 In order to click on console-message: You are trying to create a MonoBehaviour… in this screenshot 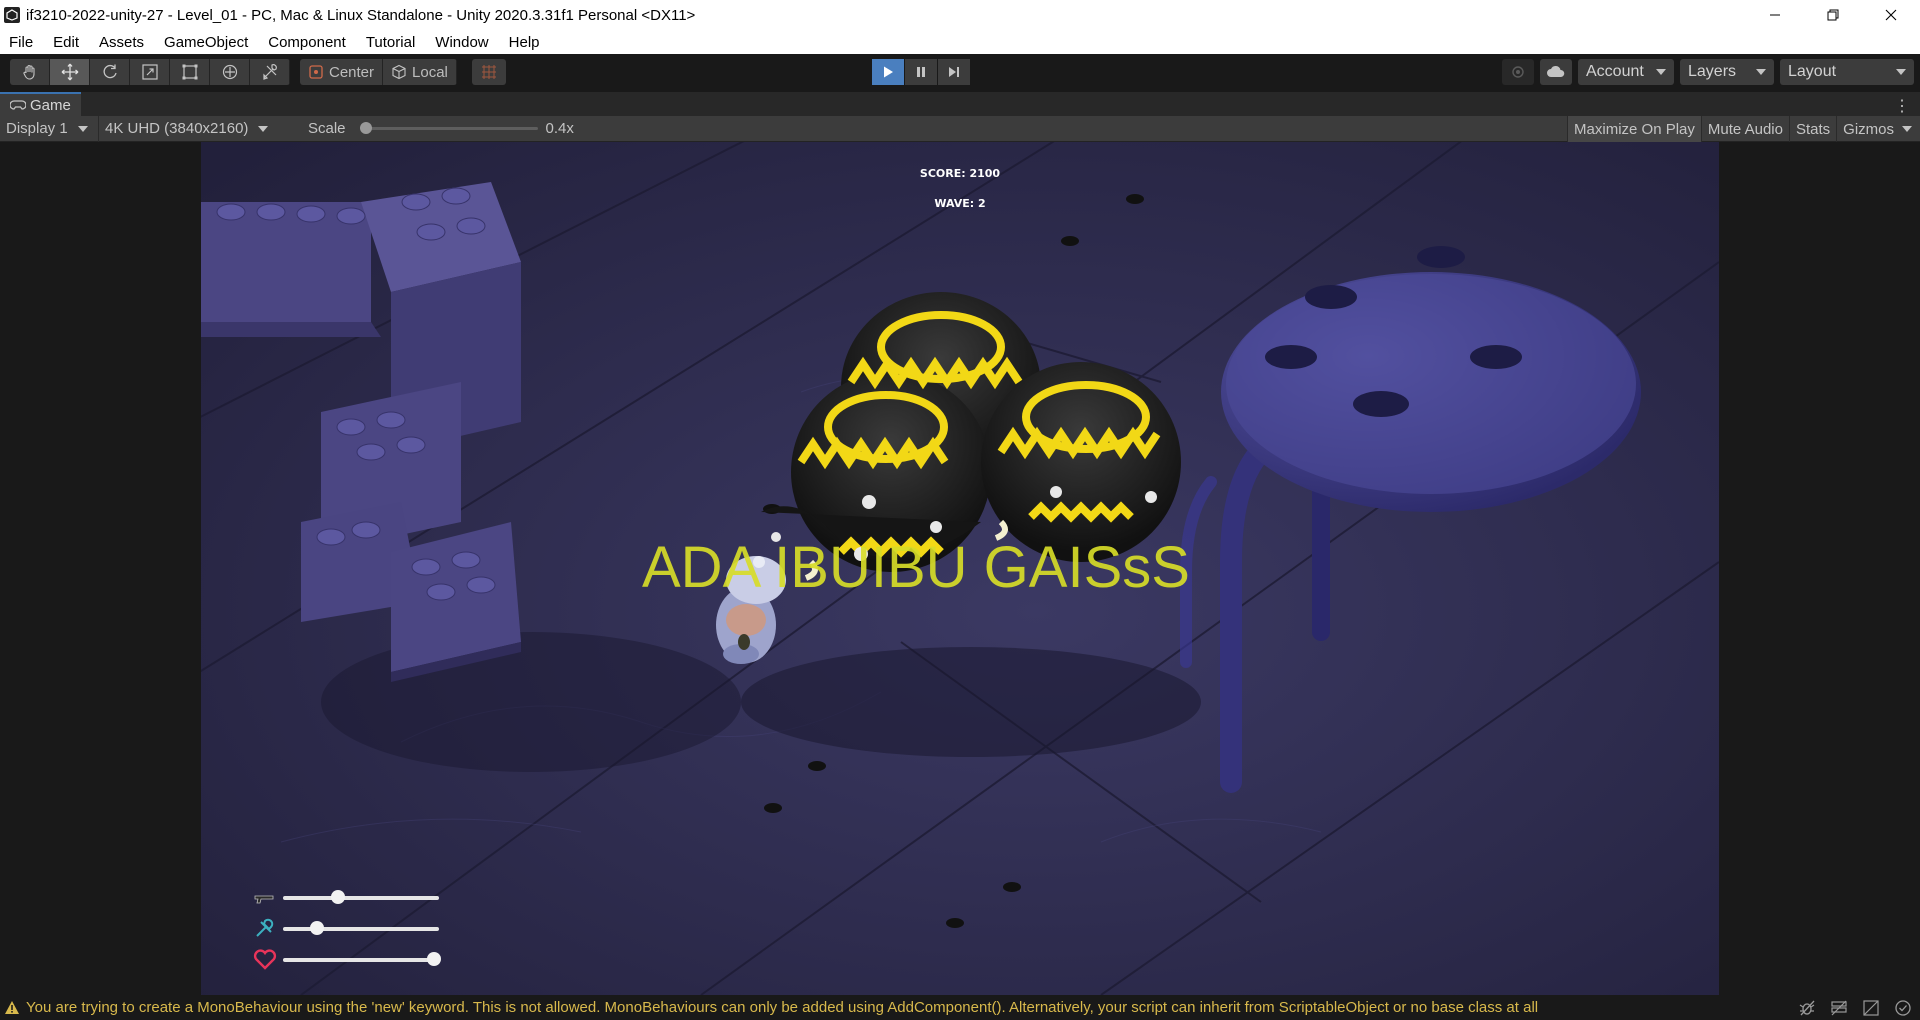, I will do `click(782, 1007)`.